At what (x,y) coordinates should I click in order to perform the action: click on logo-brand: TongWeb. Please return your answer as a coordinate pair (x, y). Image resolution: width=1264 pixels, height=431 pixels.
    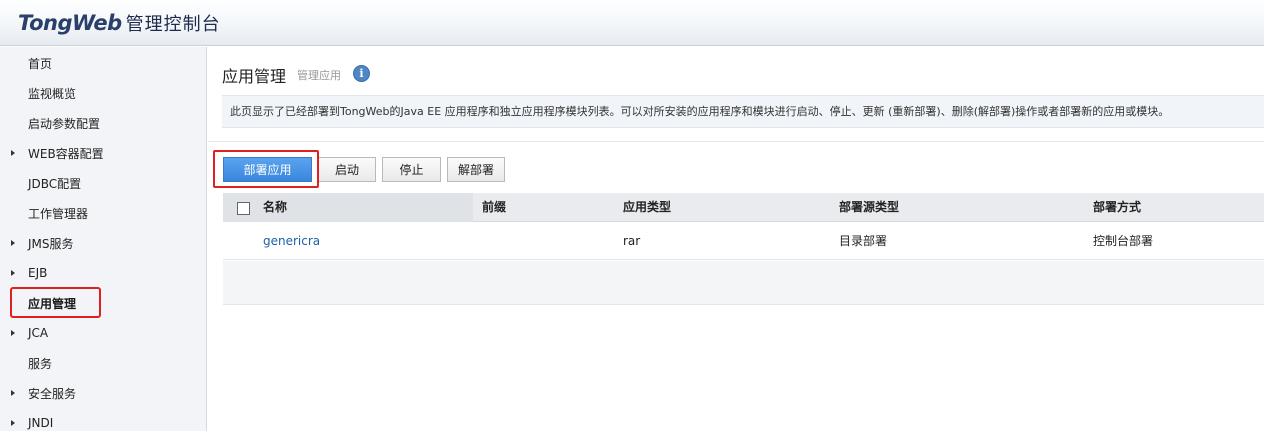
    Looking at the image, I should click on (70, 23).